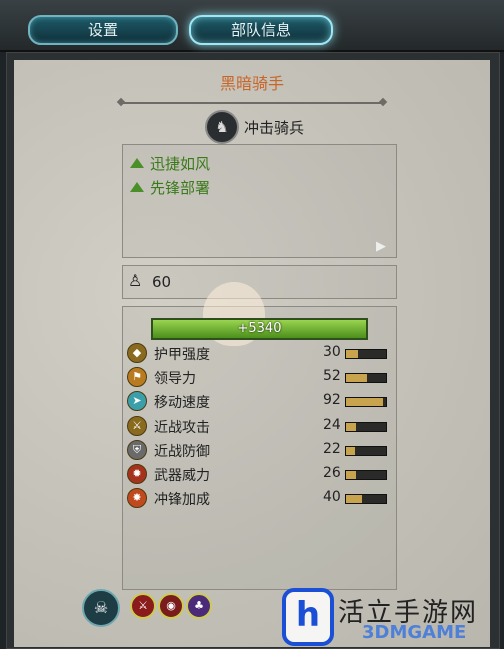 The height and width of the screenshot is (649, 504). I want to click on skull-ability-icon: ☠, so click(101, 608).